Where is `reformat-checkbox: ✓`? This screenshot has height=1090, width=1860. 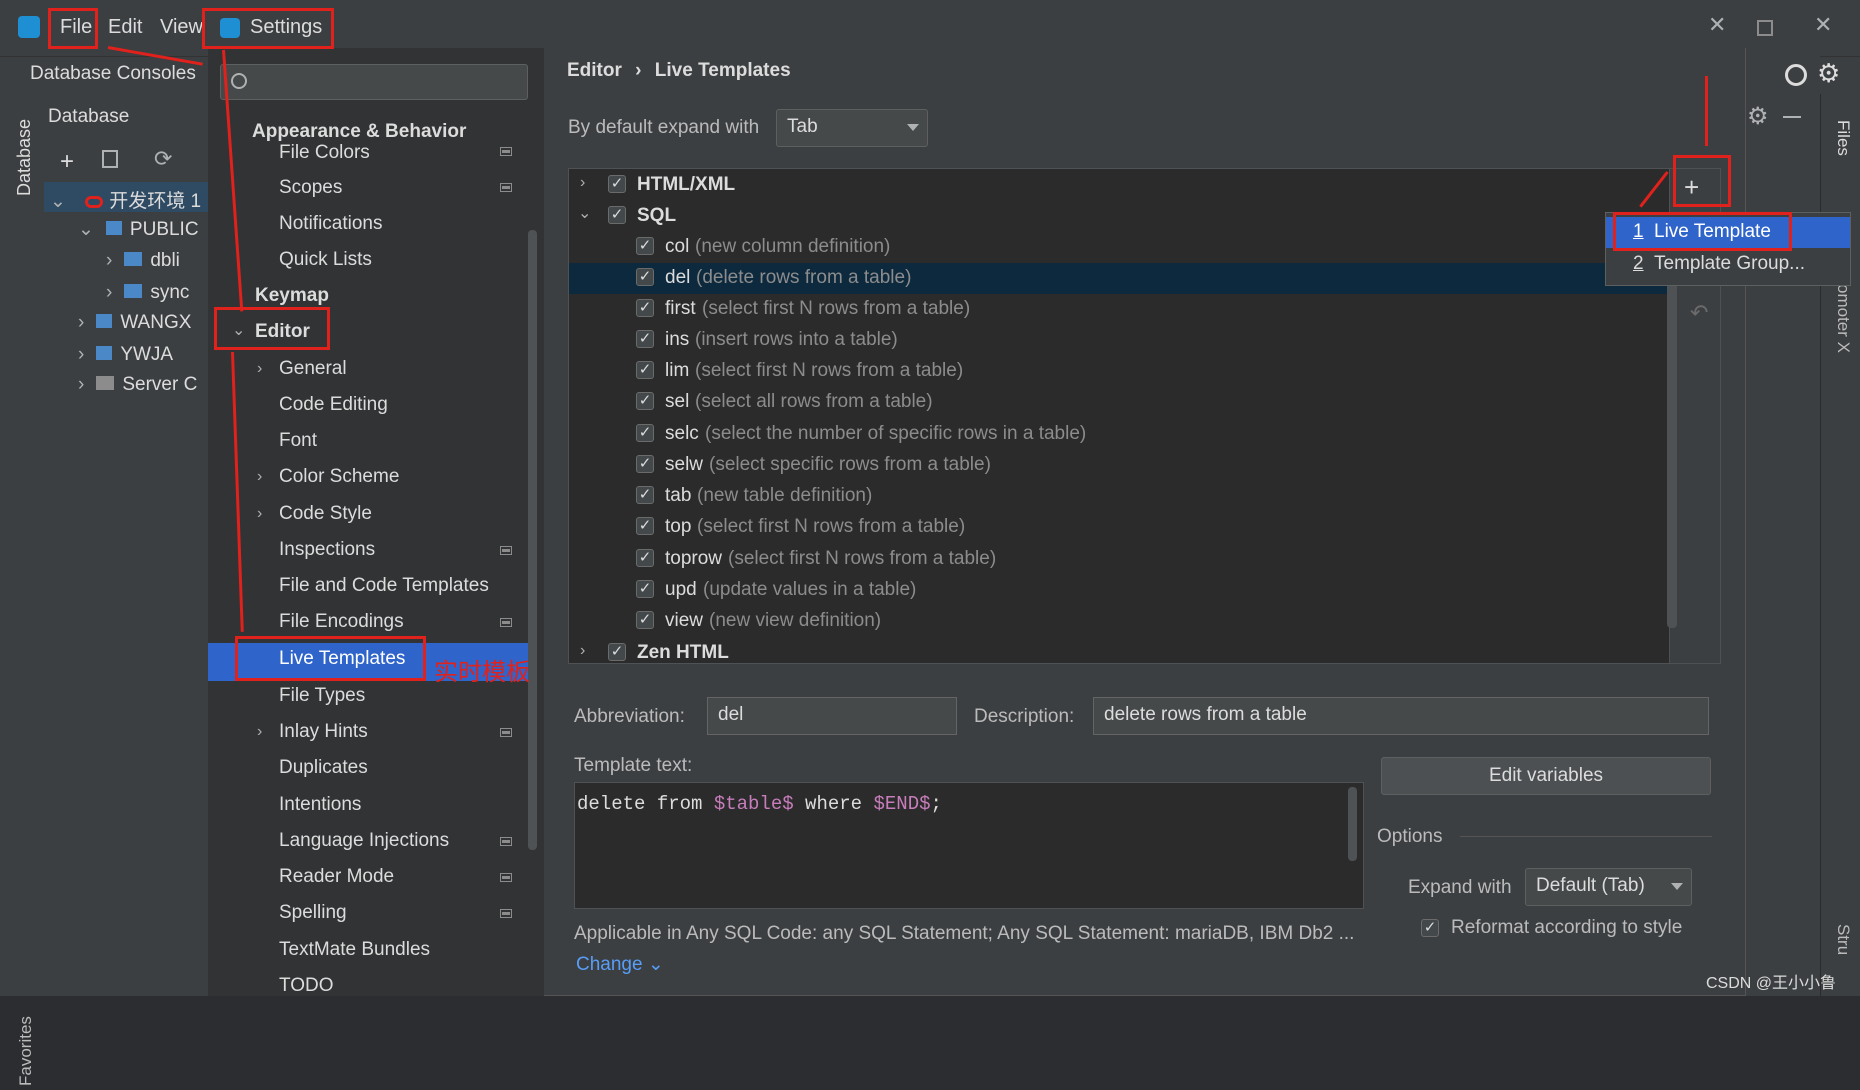 reformat-checkbox: ✓ is located at coordinates (1430, 928).